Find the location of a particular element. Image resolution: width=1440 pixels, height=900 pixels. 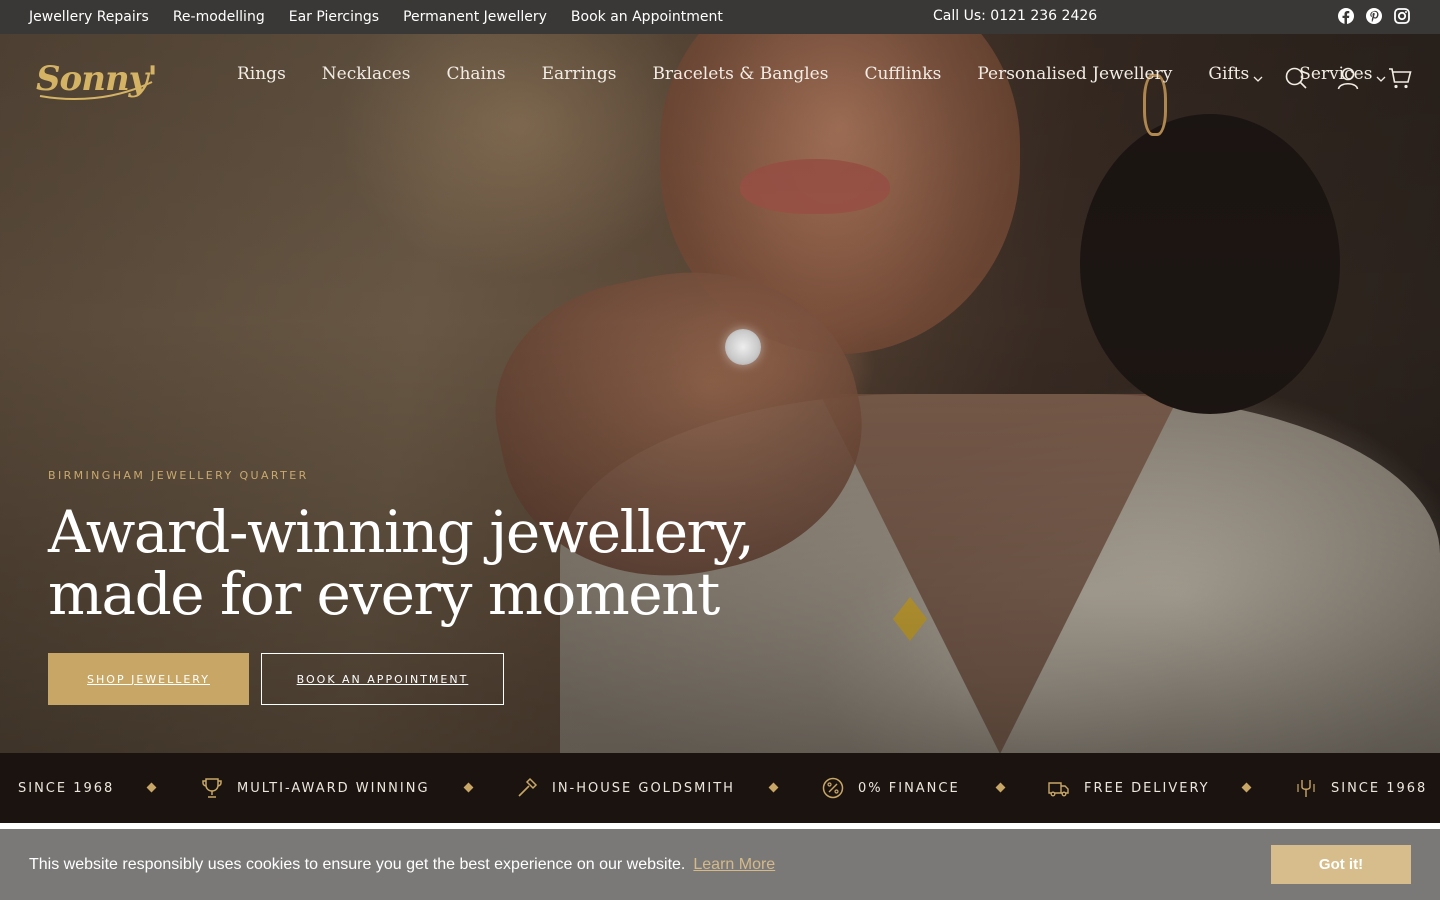

shop-jewellery-button: SHOP JEWELLERY is located at coordinates (148, 679).